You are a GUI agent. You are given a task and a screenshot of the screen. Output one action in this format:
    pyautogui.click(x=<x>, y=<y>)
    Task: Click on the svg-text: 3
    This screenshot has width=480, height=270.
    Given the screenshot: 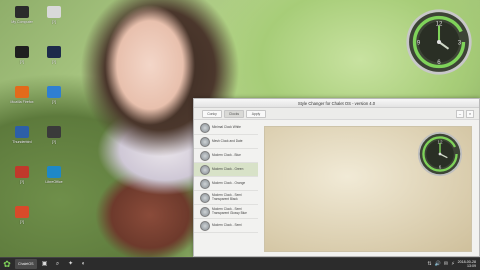 What is the action you would take?
    pyautogui.click(x=460, y=43)
    